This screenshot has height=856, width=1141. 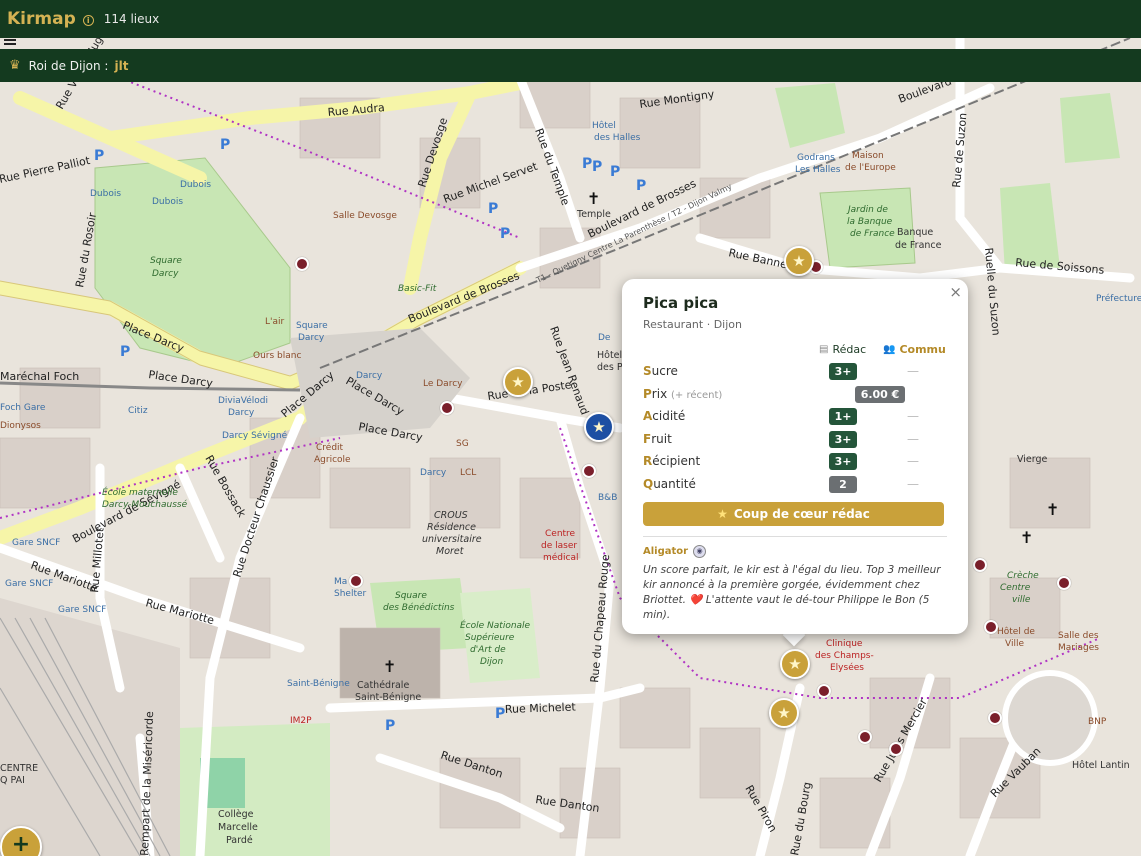 What do you see at coordinates (138, 411) in the screenshot?
I see `svg-text: Citiz` at bounding box center [138, 411].